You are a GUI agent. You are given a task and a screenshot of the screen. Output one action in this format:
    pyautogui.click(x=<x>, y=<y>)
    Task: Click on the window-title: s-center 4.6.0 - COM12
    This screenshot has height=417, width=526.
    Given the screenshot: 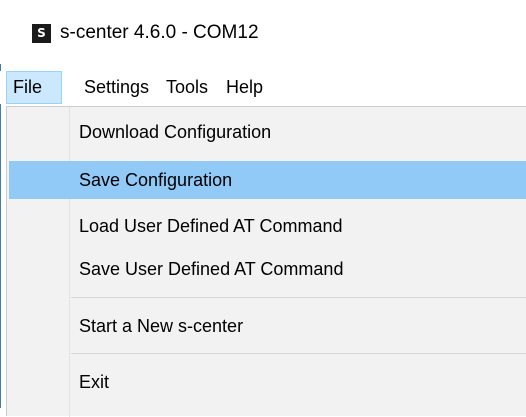 What is the action you would take?
    pyautogui.click(x=159, y=32)
    